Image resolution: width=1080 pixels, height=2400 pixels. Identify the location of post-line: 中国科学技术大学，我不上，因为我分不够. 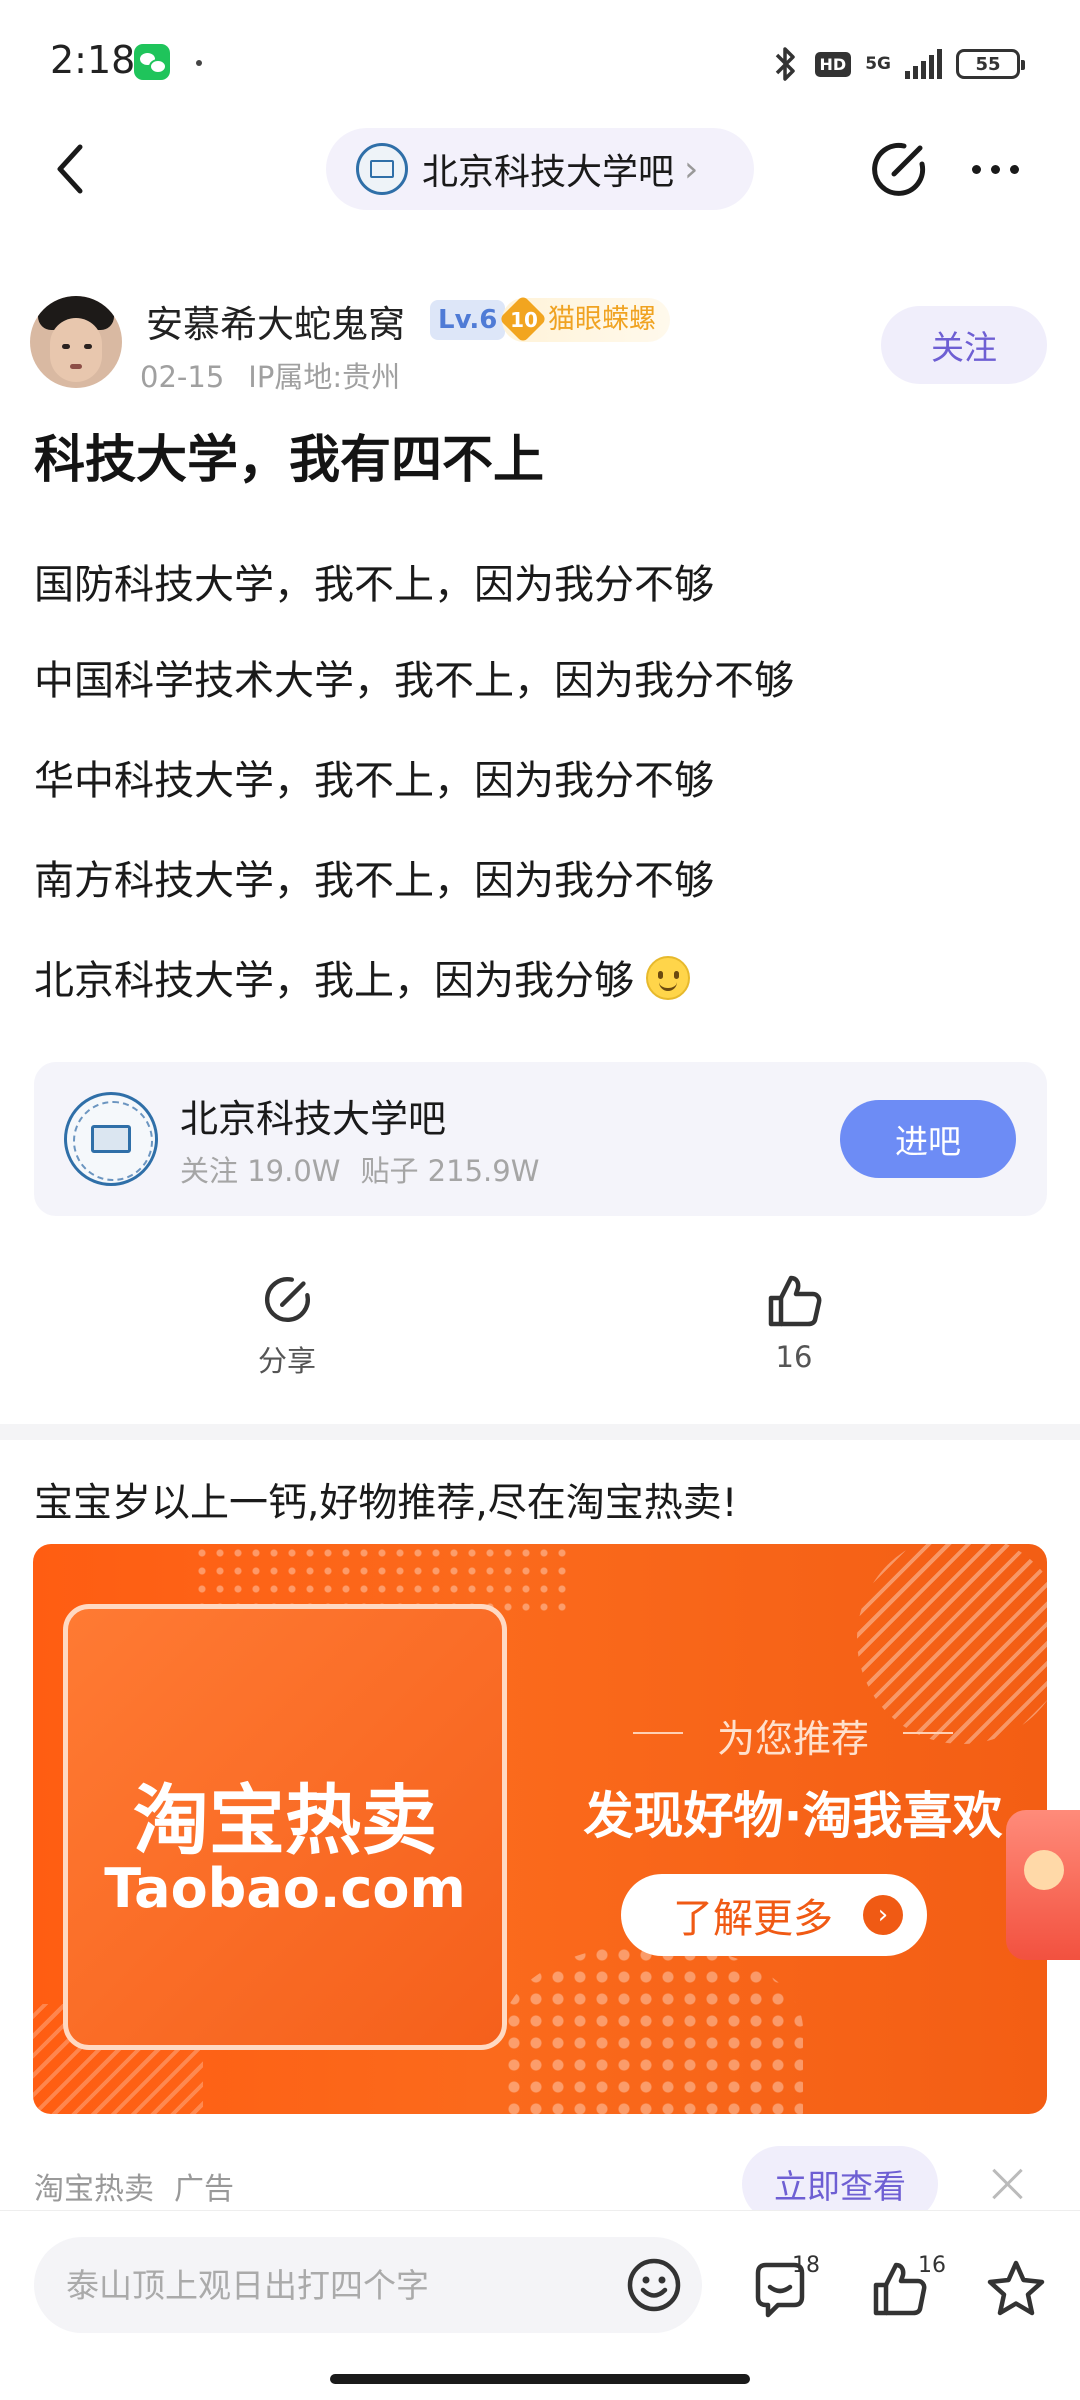
(414, 681).